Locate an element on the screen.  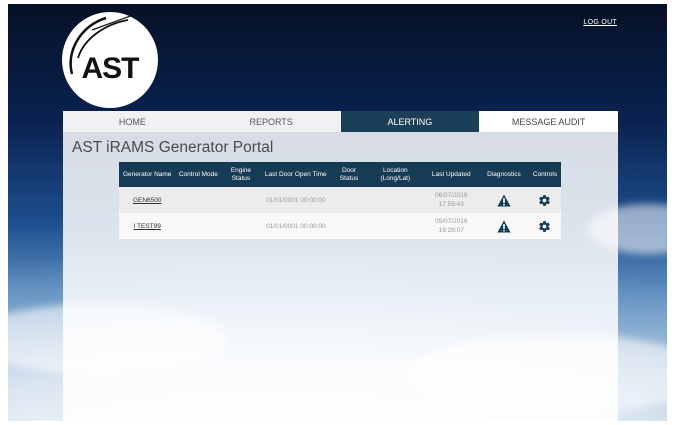
cell-generator: I TEST99 is located at coordinates (147, 226).